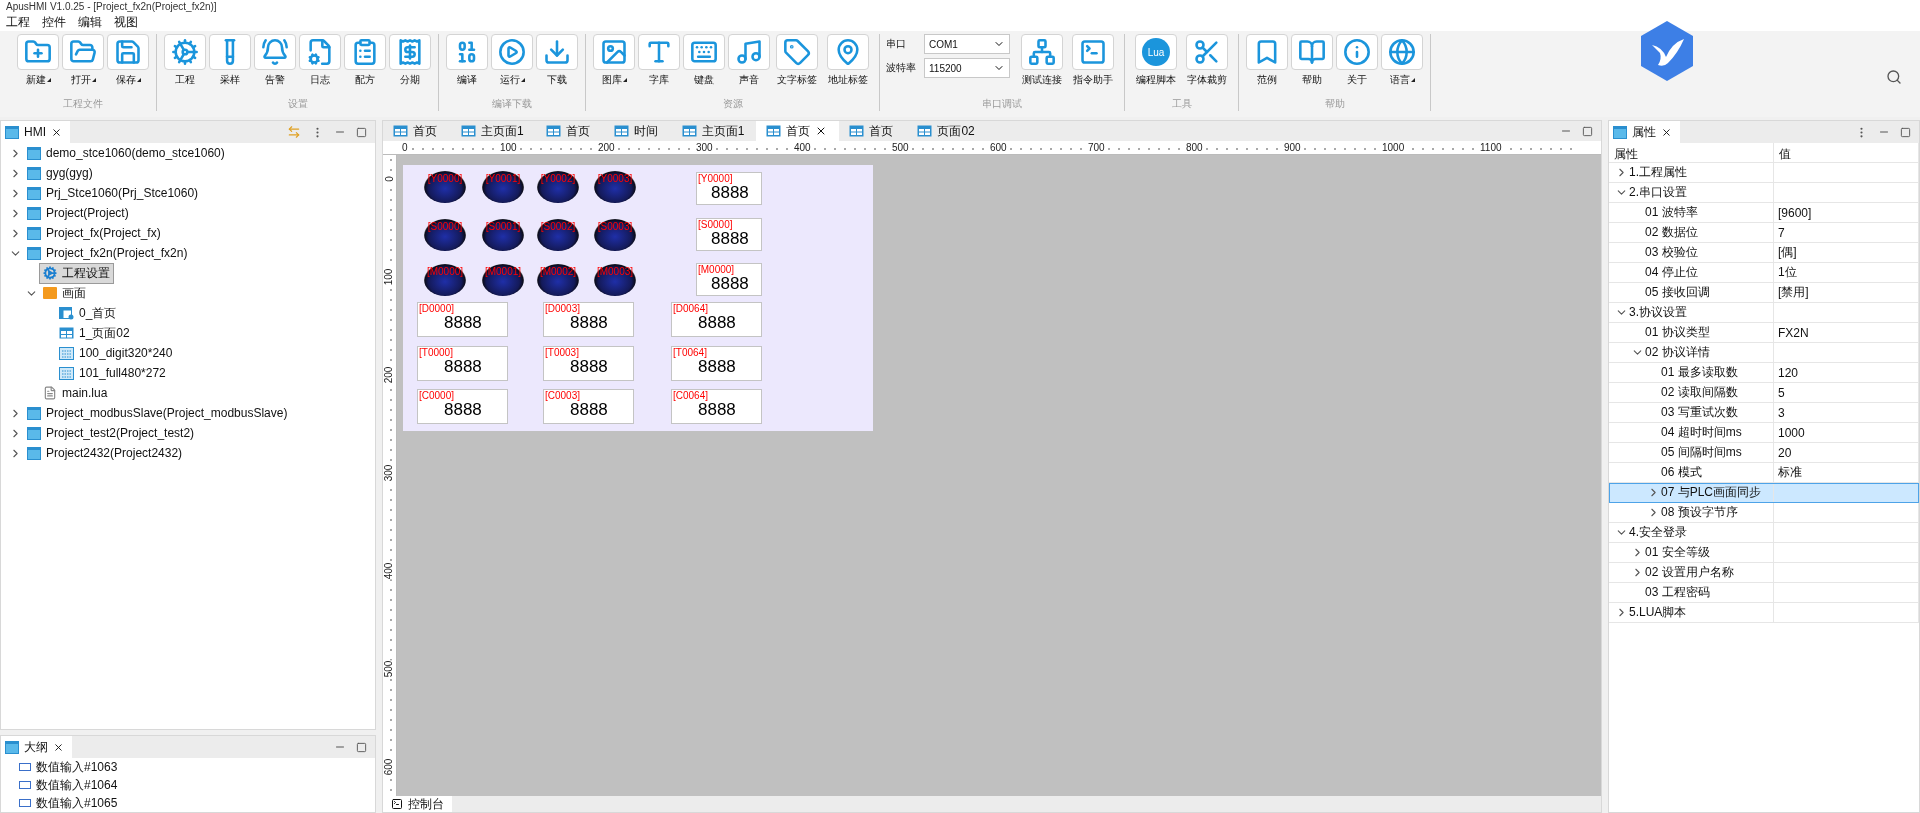  I want to click on property-row: 2.串口设置, so click(1764, 193).